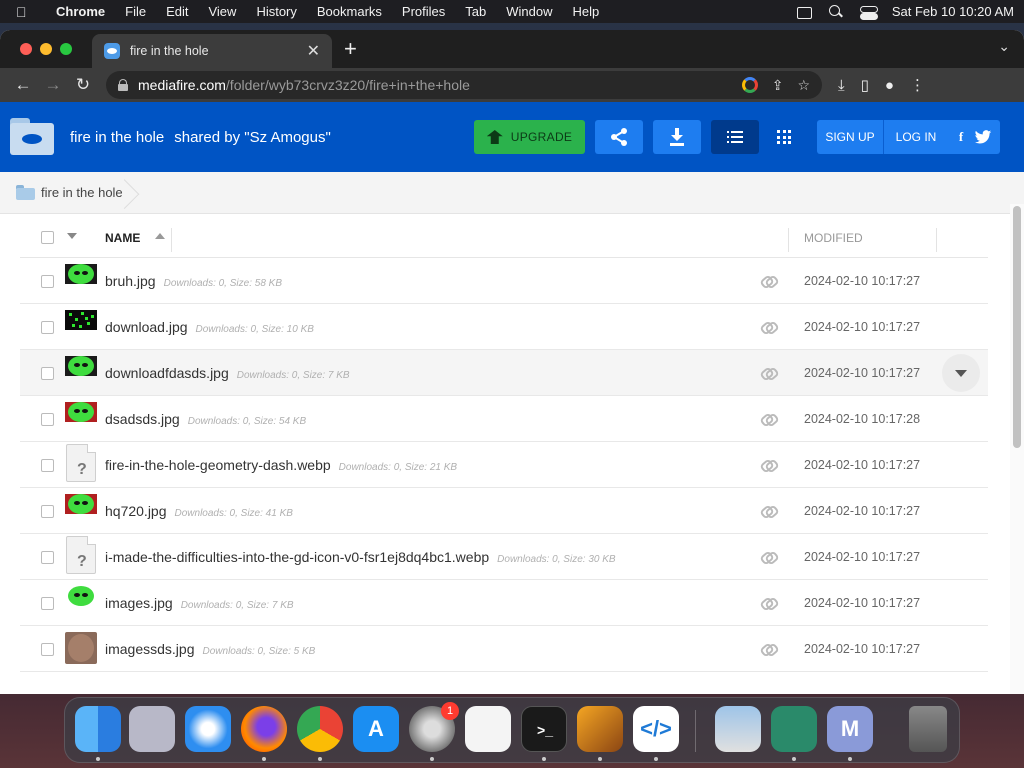 This screenshot has width=1024, height=768. I want to click on unknown-file-icon: ?, so click(81, 463).